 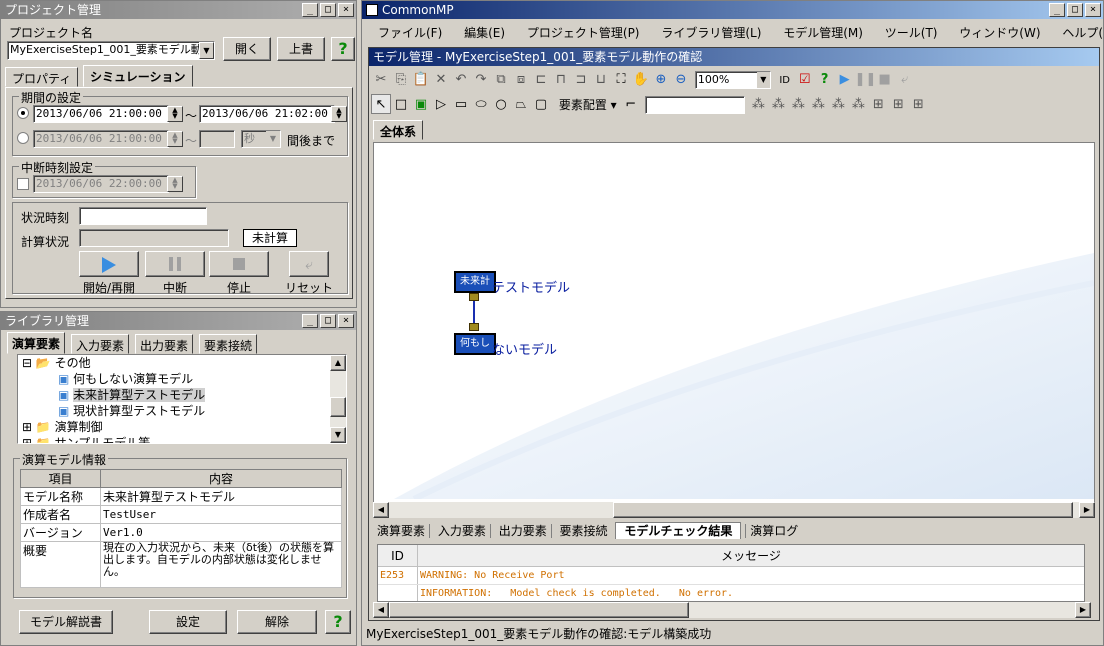 I want to click on interrupt-checkbox, so click(x=23, y=184).